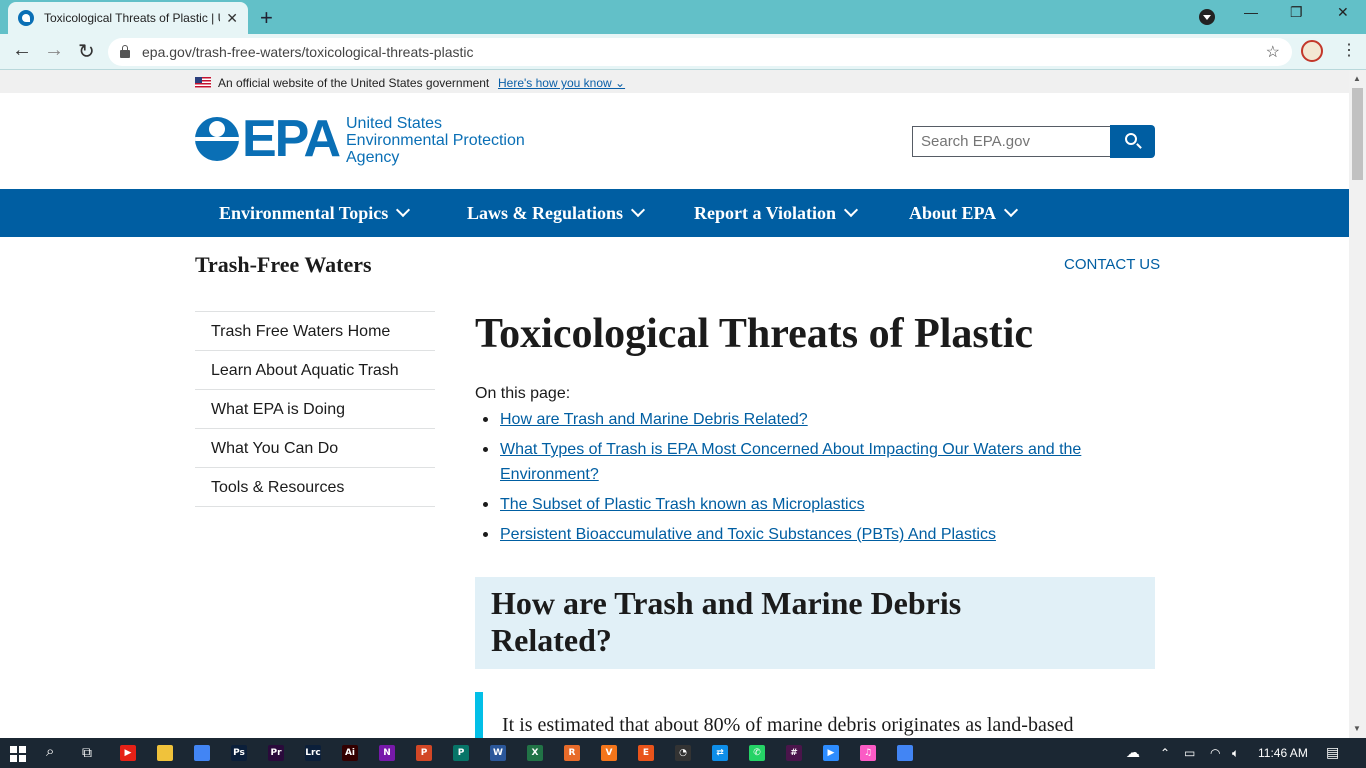  Describe the element at coordinates (1189, 753) in the screenshot. I see `battery-icon: ▭` at that location.